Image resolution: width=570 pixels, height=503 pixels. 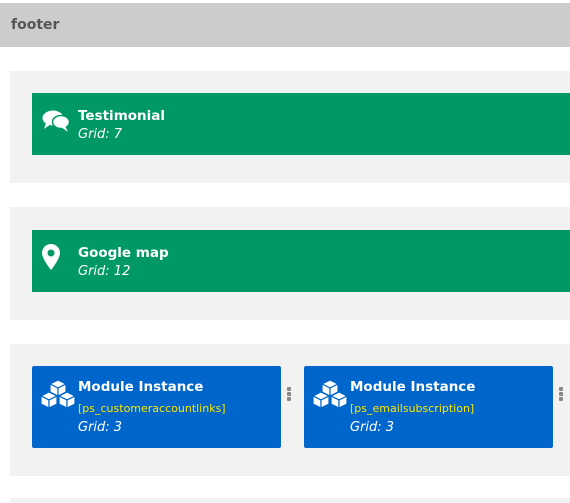 I want to click on layout-row-partial, so click(x=290, y=500).